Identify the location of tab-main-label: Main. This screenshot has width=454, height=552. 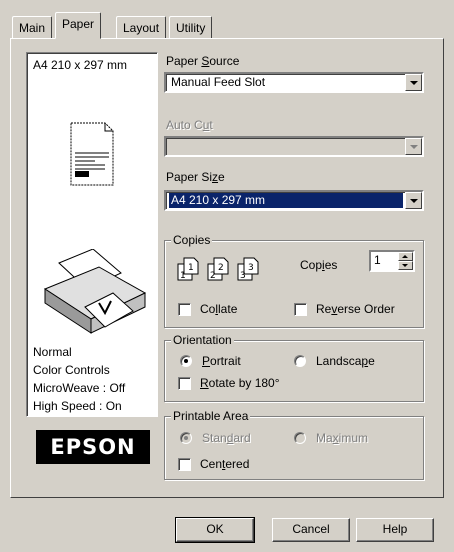
(32, 28).